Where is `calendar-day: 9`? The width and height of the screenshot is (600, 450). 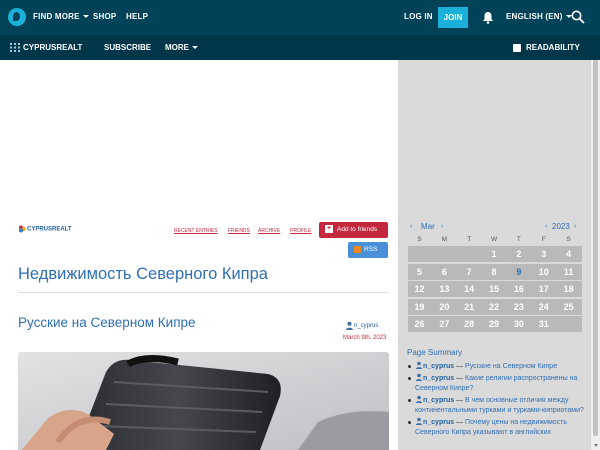
calendar-day: 9 is located at coordinates (518, 272).